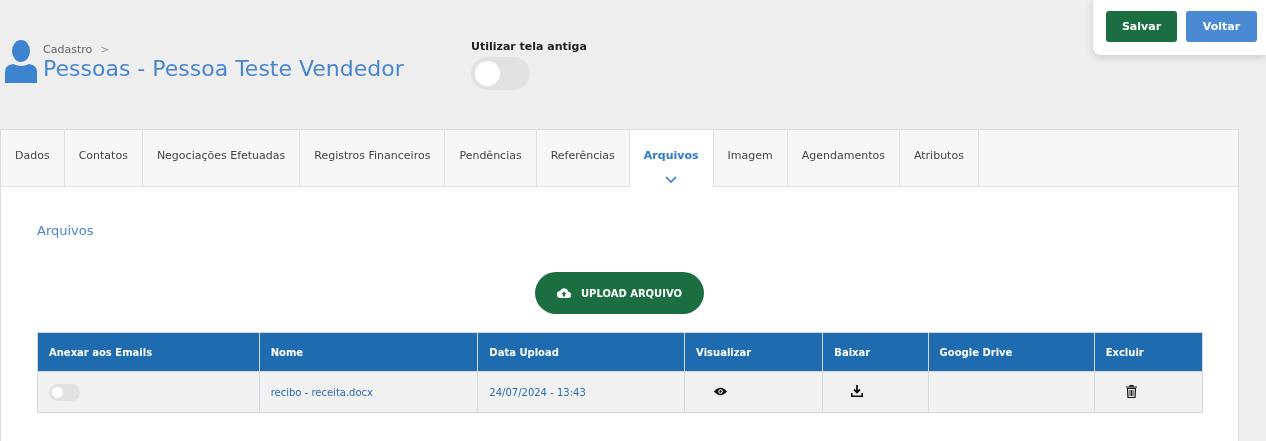 The image size is (1266, 441). I want to click on tab: Pendências, so click(491, 158).